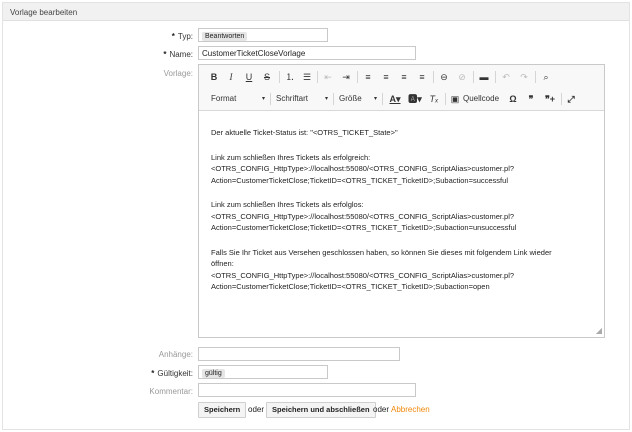 The width and height of the screenshot is (632, 432). What do you see at coordinates (222, 263) in the screenshot?
I see `content-line: öffnen:` at bounding box center [222, 263].